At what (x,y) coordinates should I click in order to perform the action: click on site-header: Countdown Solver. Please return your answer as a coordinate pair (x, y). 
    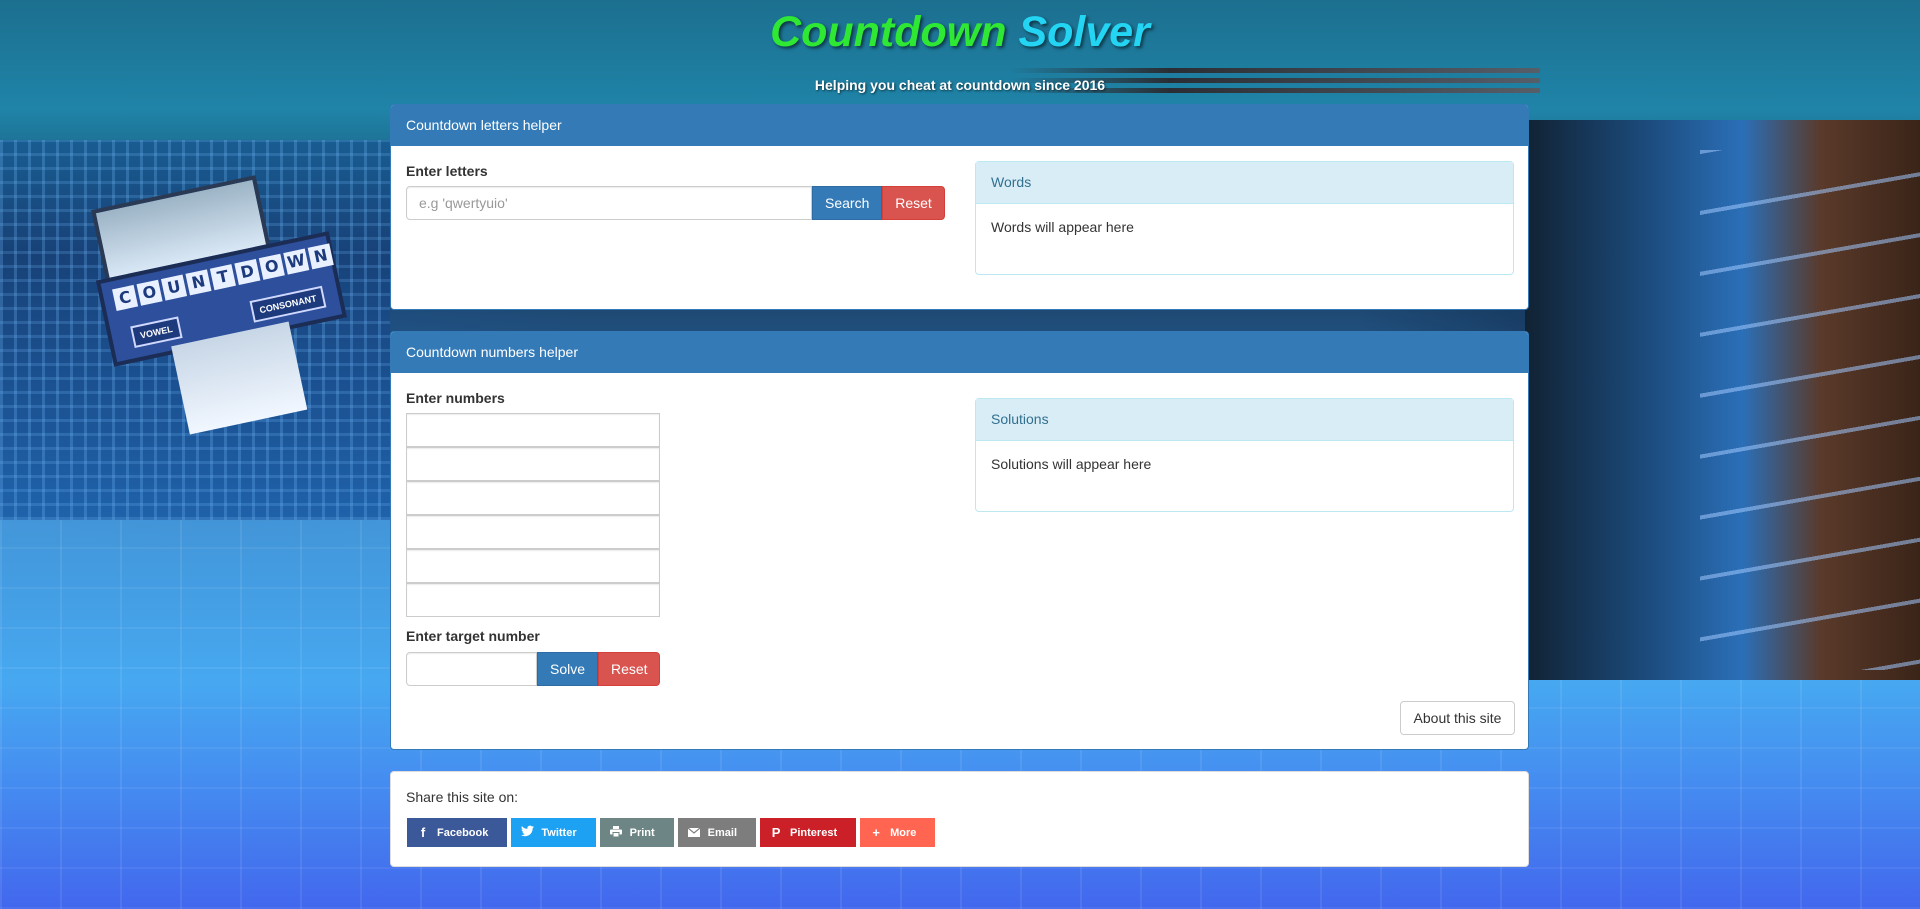
    Looking at the image, I should click on (960, 28).